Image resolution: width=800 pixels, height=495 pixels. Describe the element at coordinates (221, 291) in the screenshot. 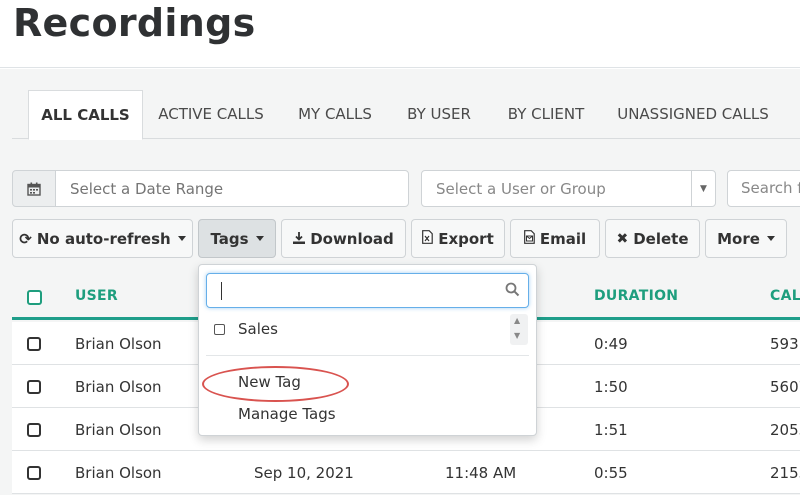

I see `text-cursor` at that location.